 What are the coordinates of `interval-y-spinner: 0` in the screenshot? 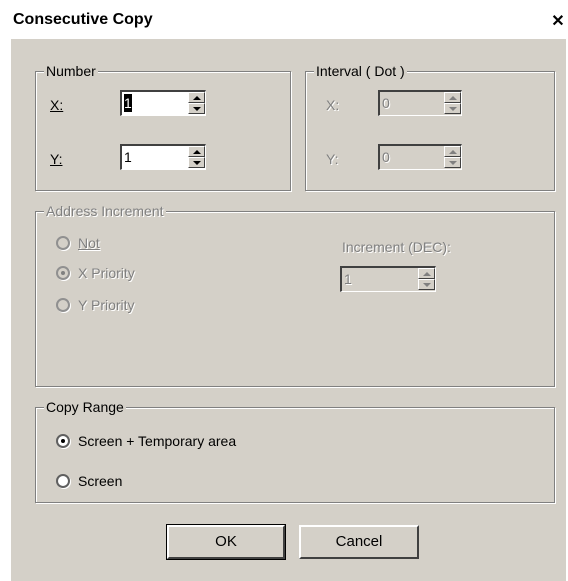 It's located at (420, 157).